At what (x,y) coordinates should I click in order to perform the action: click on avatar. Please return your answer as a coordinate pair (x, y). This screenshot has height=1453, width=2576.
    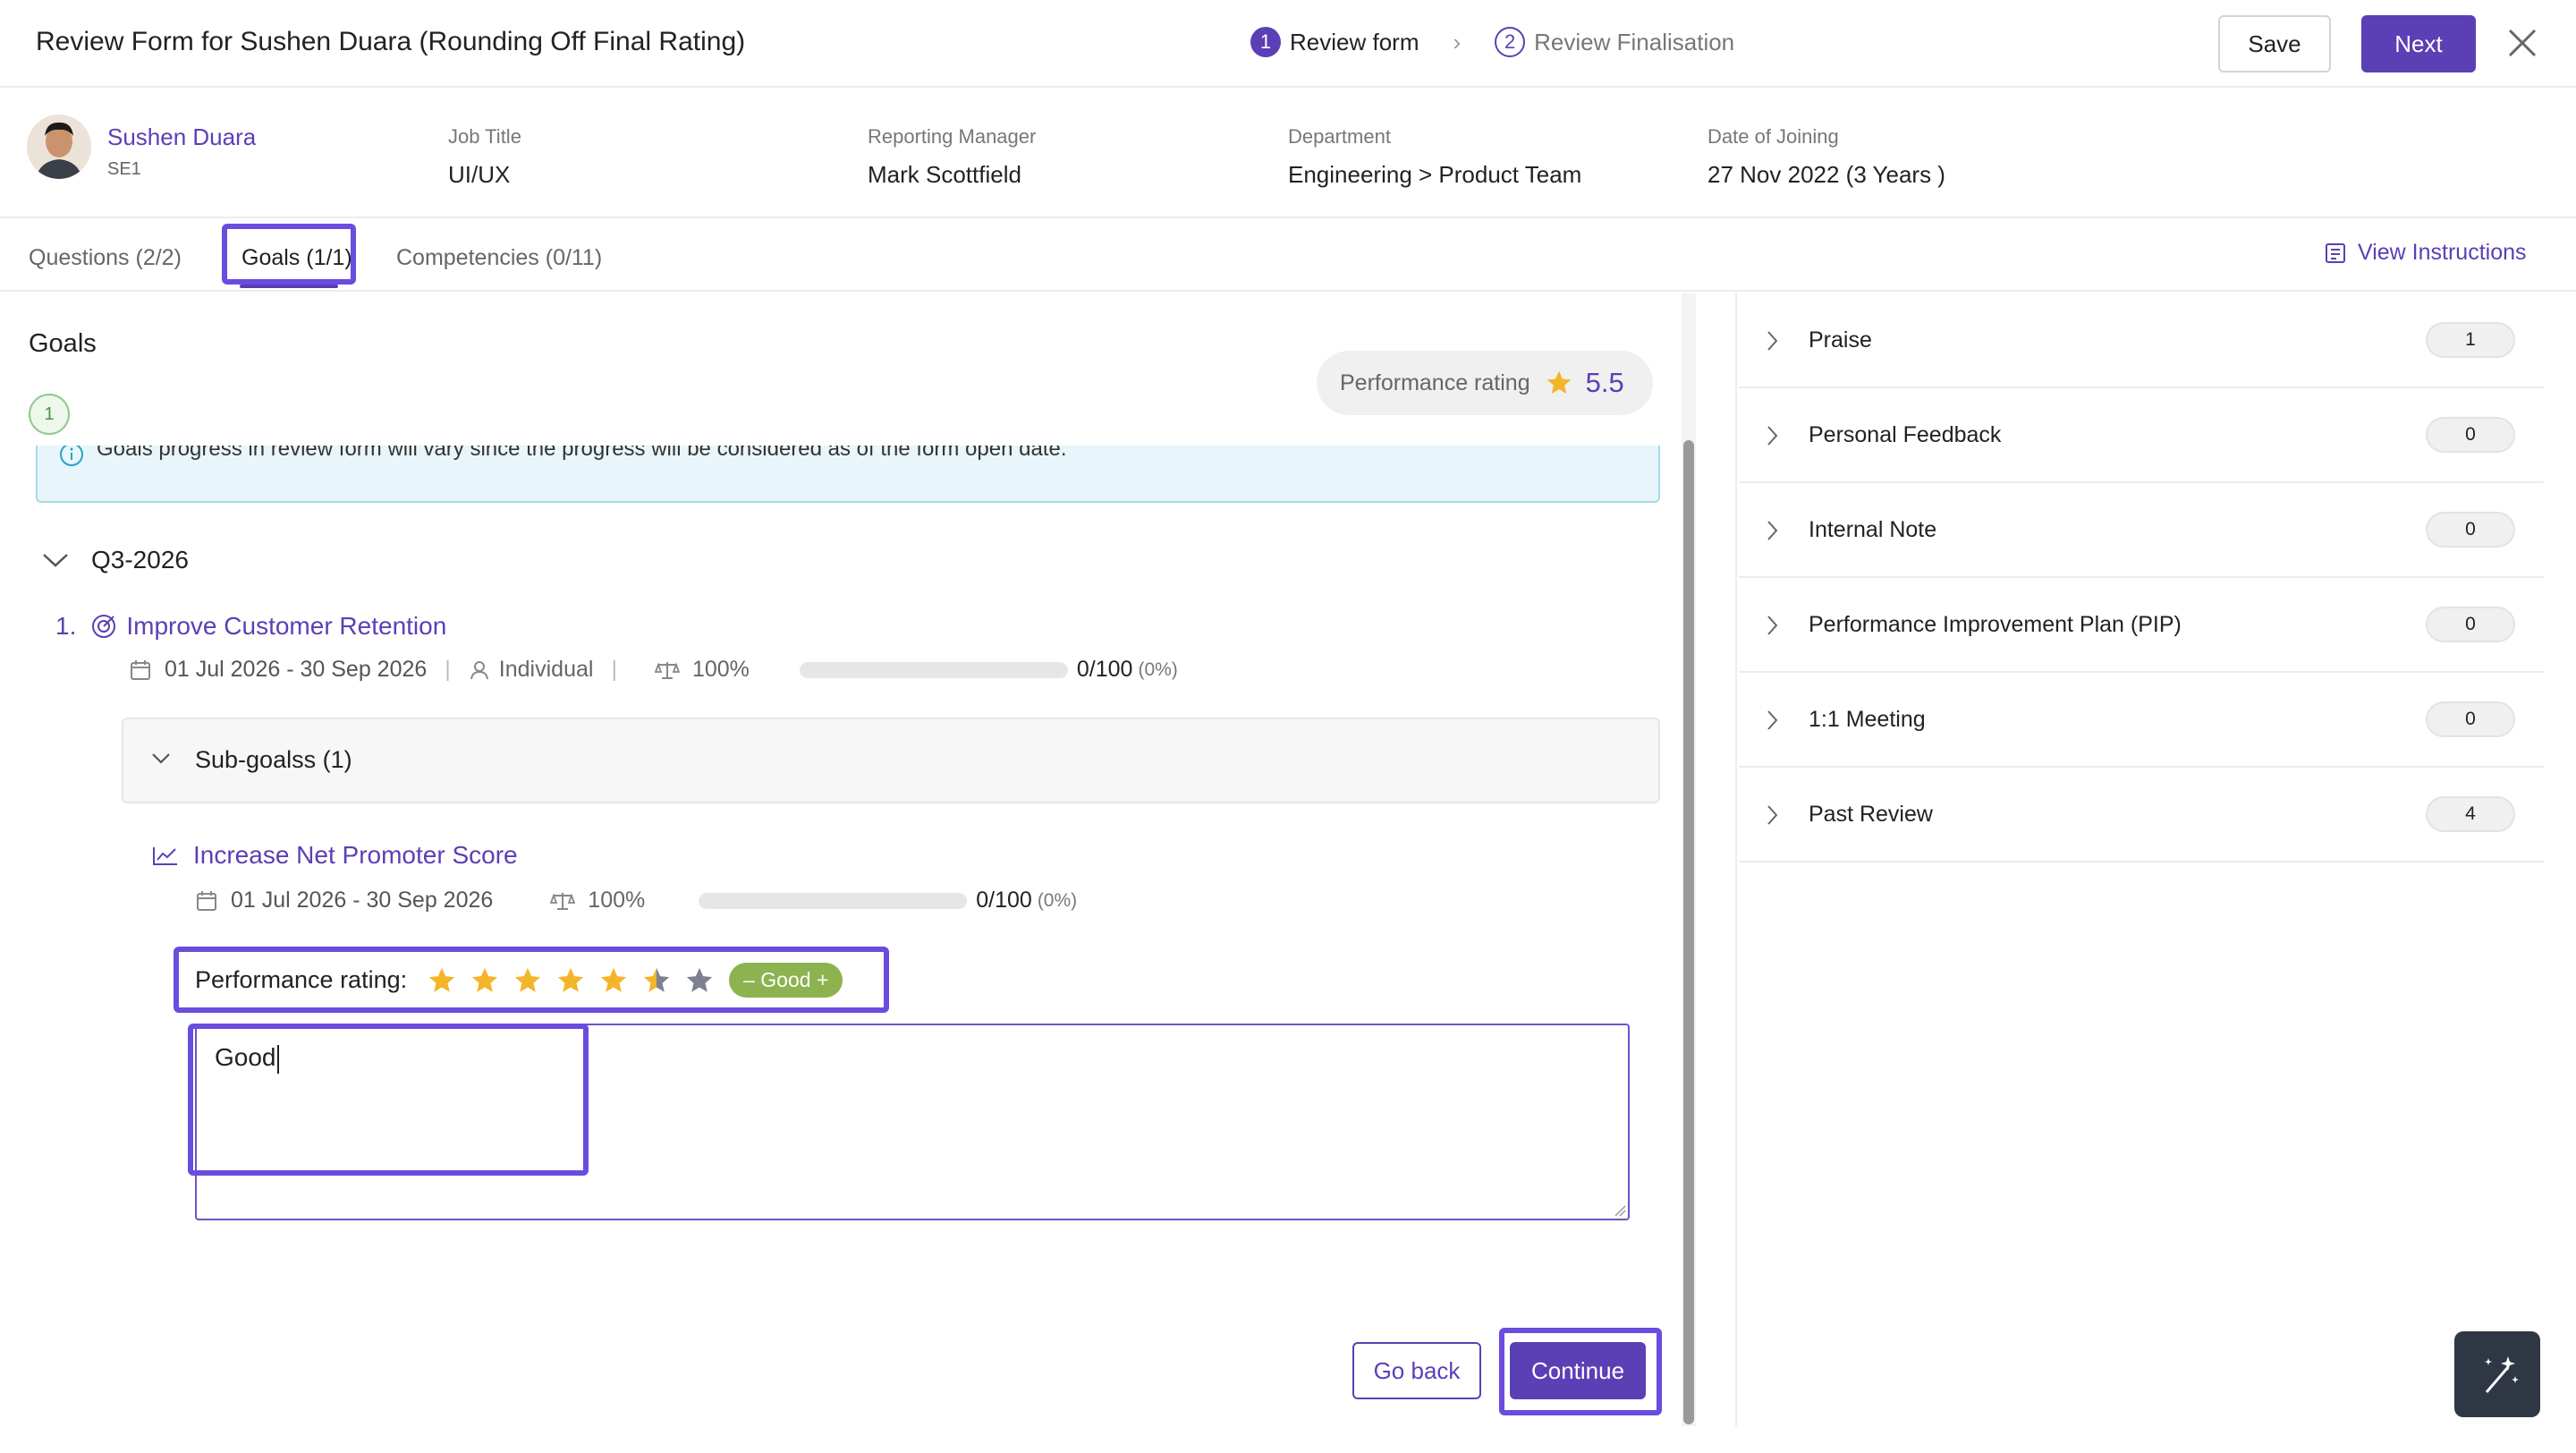
    Looking at the image, I should click on (59, 147).